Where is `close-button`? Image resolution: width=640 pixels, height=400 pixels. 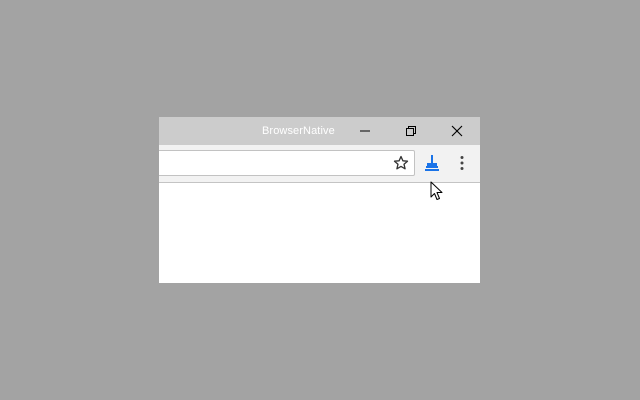 close-button is located at coordinates (457, 131).